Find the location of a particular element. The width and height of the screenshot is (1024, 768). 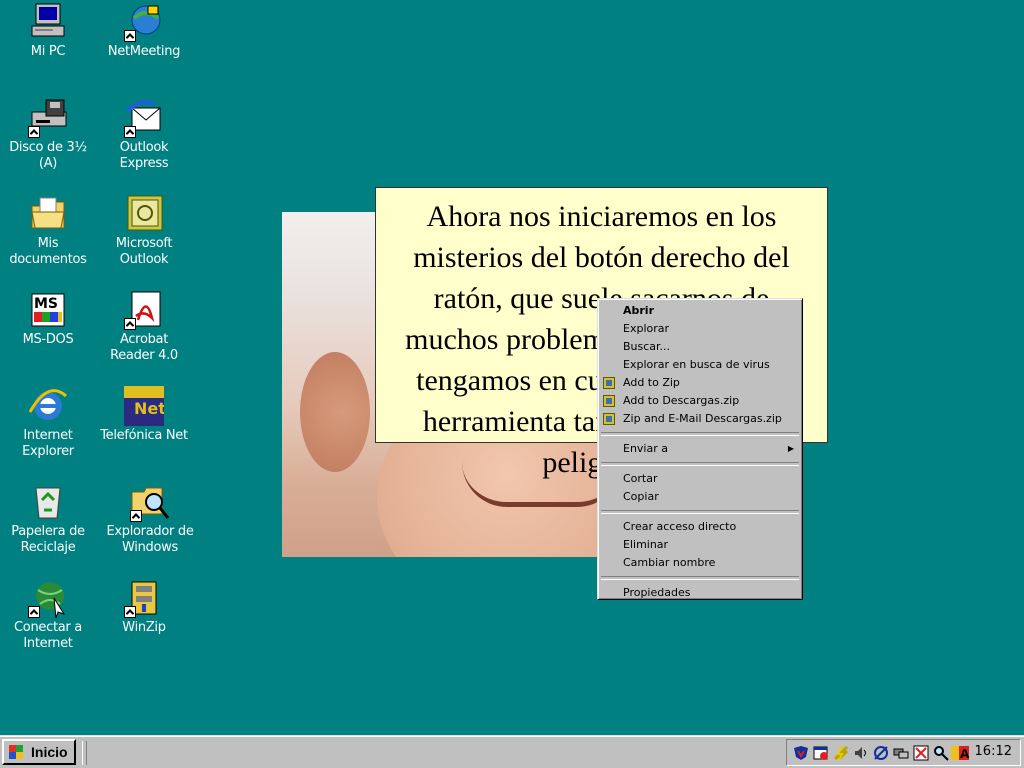

menu-item-explorar-virus: Explorar en busca de virus is located at coordinates (700, 365).